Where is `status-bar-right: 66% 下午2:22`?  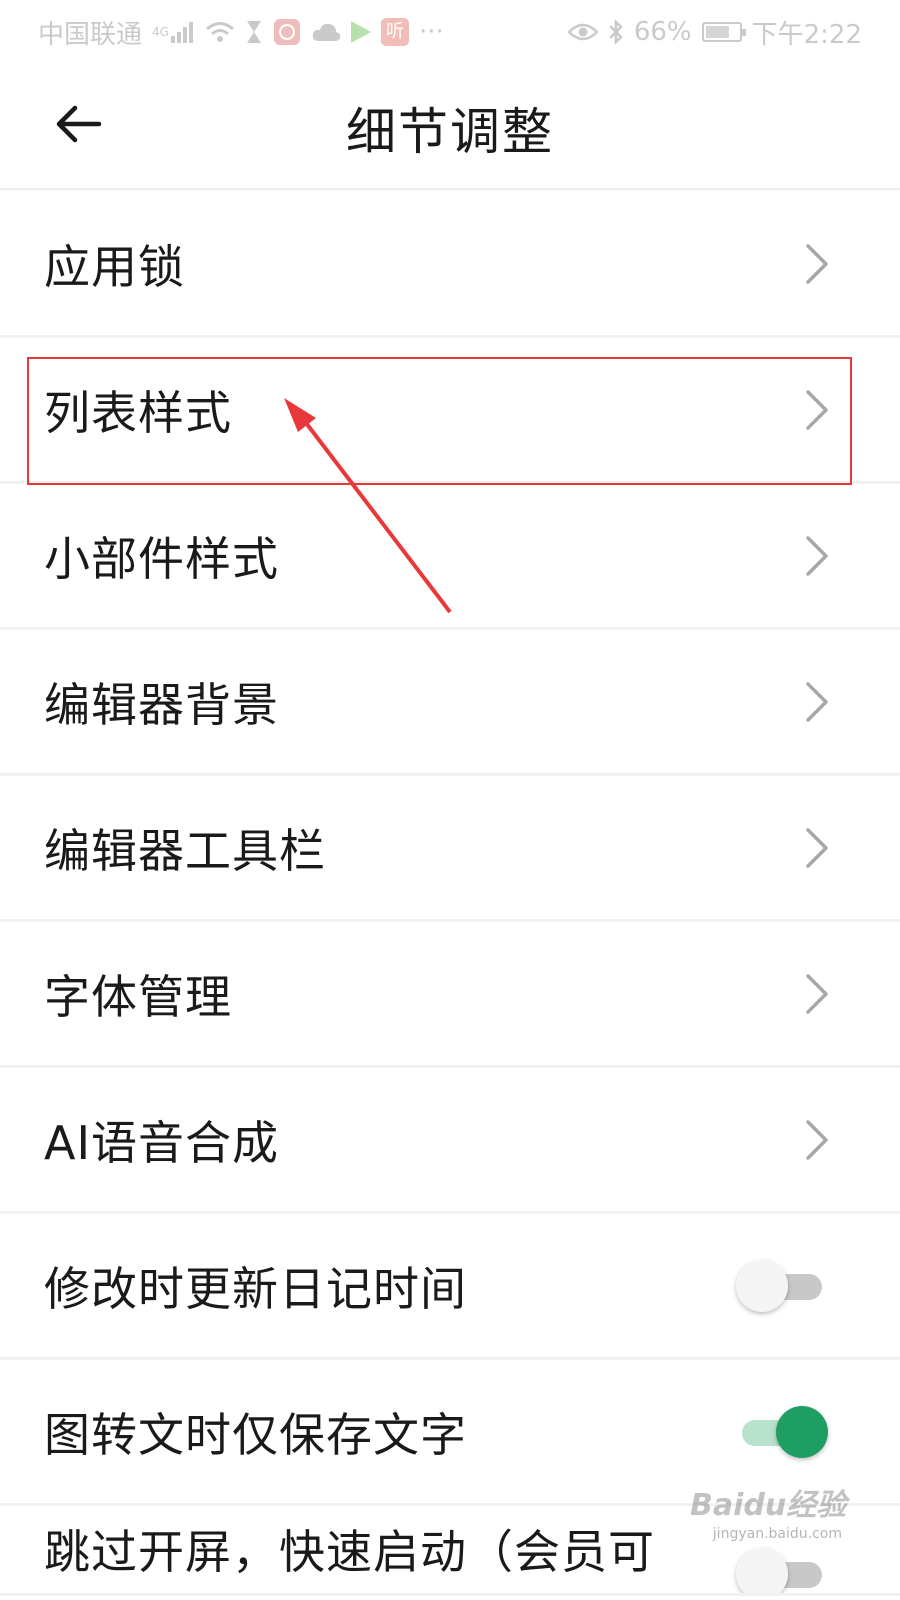 status-bar-right: 66% 下午2:22 is located at coordinates (714, 32).